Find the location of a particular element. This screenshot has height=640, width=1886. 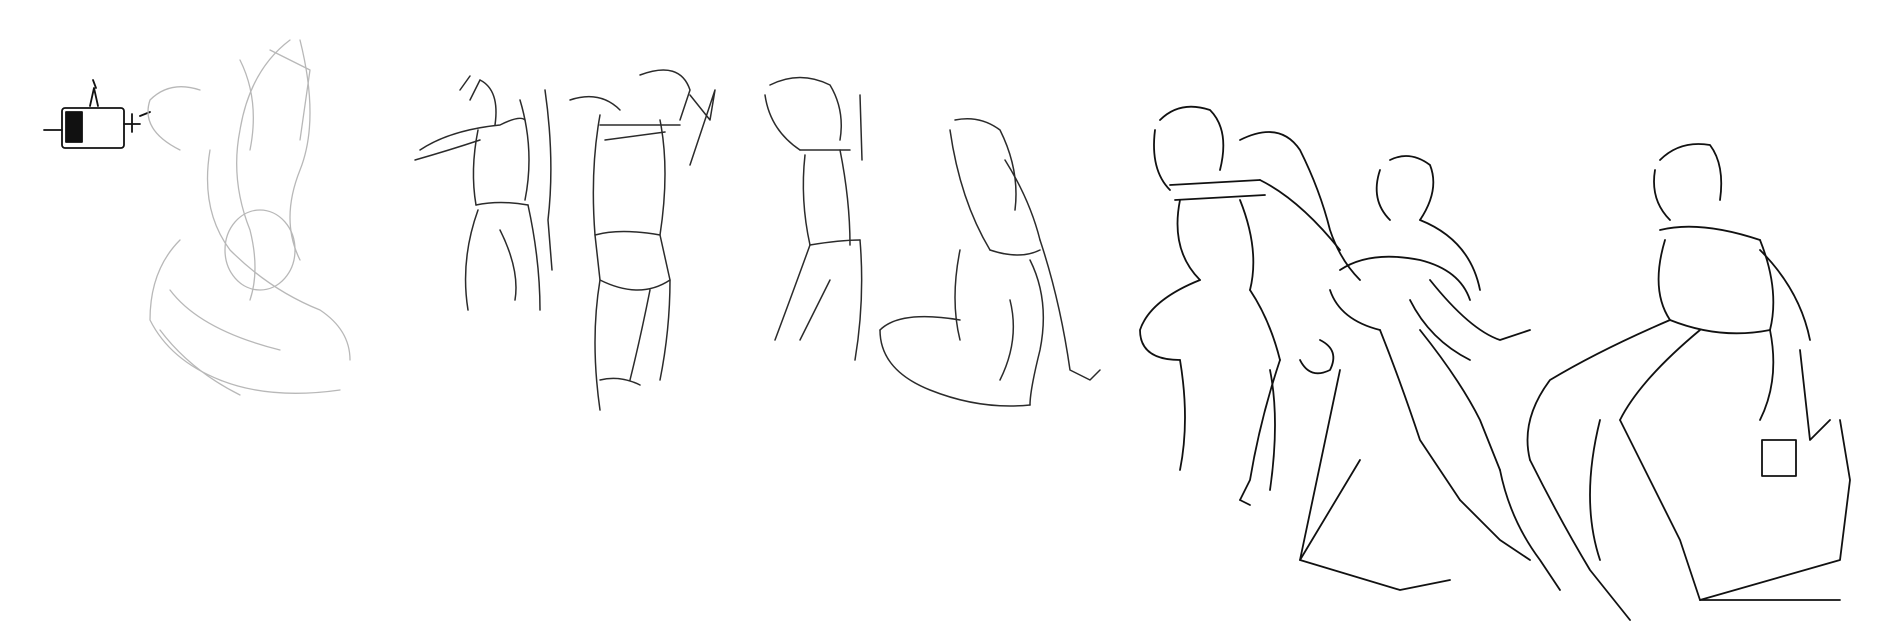

seated-lunge is located at coordinates (1250, 305).